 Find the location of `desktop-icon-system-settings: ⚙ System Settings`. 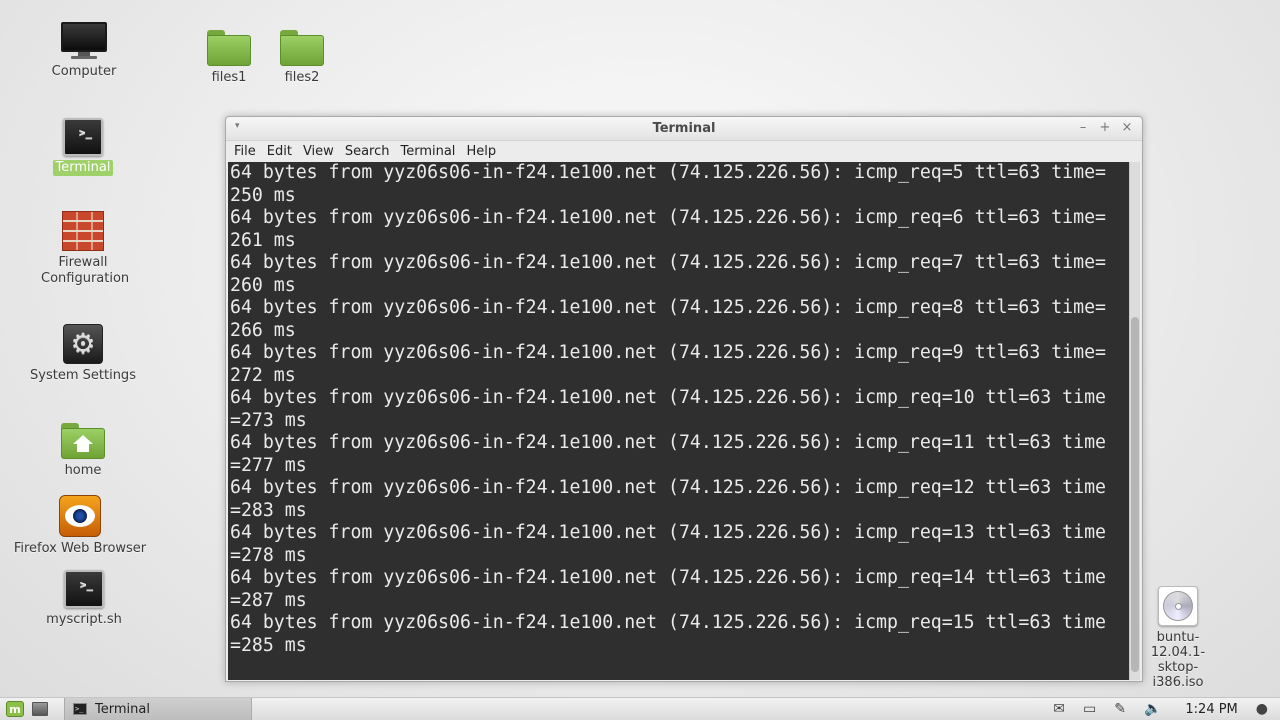

desktop-icon-system-settings: ⚙ System Settings is located at coordinates (83, 354).